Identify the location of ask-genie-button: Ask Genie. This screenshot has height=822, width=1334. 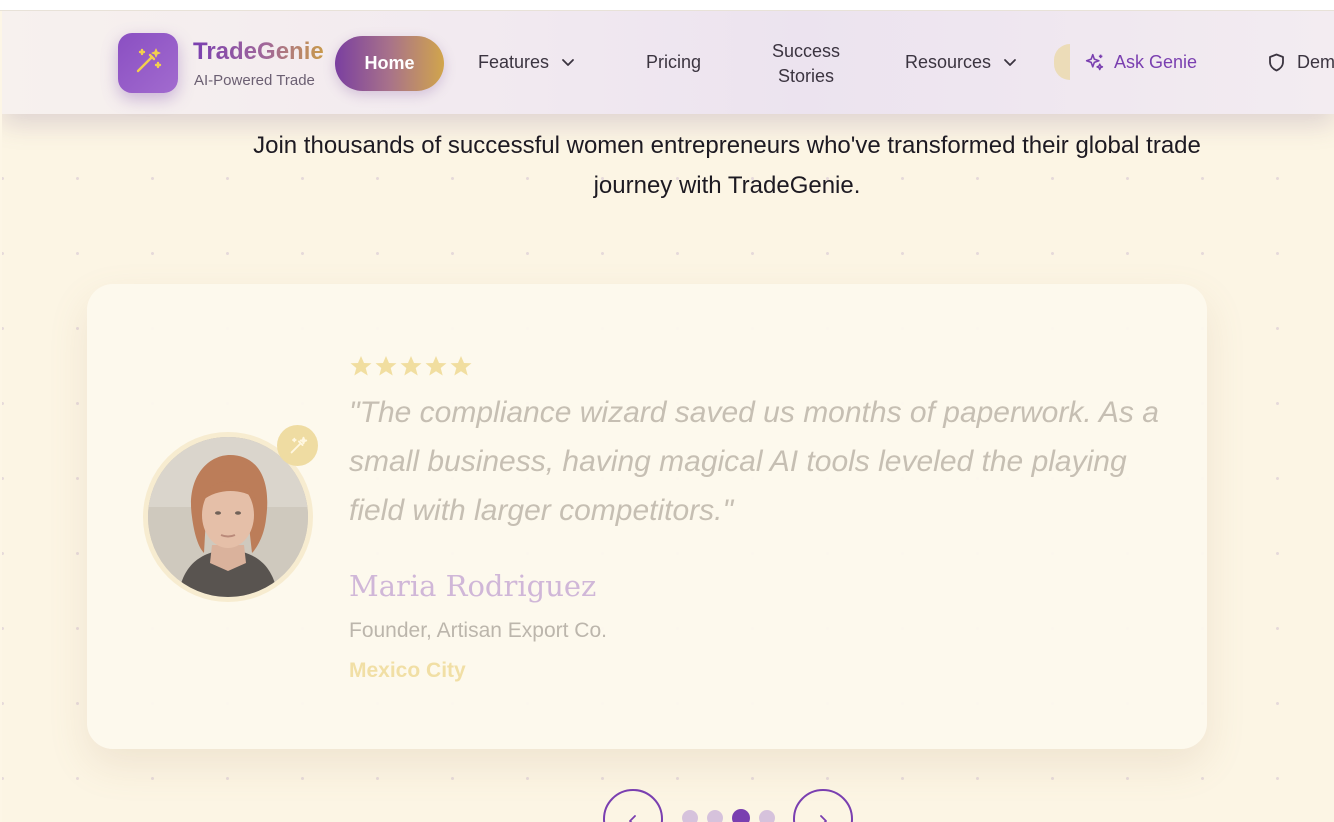
(1140, 62).